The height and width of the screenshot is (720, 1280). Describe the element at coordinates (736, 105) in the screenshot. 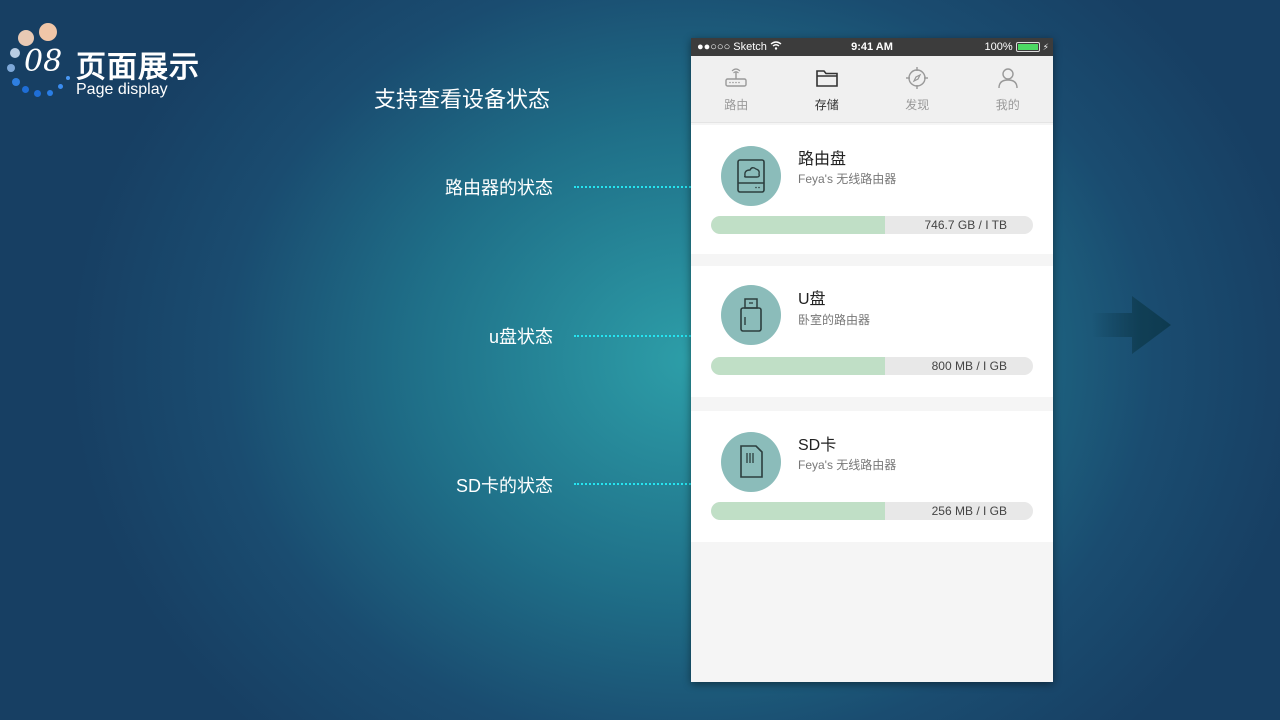

I see `tab-router-label: 路由` at that location.